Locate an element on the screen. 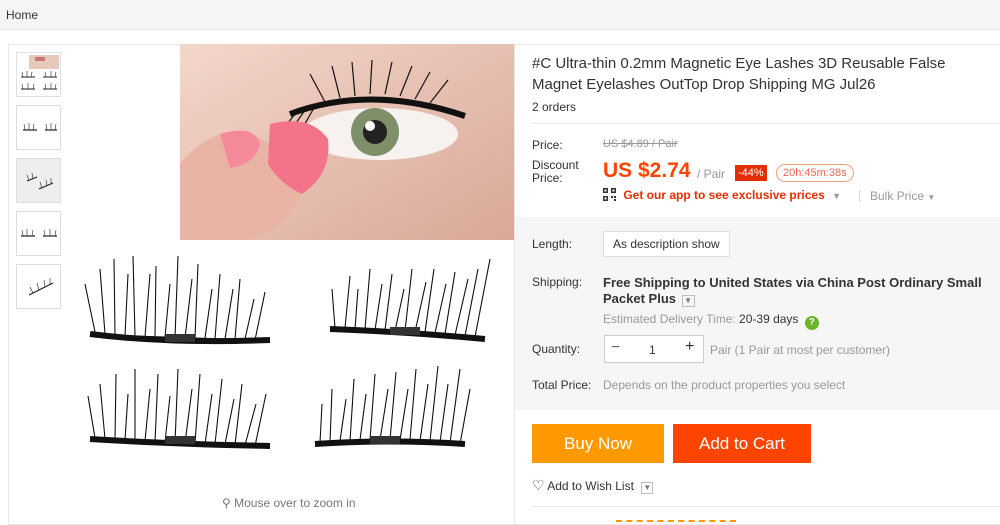  estimated-label: Estimated Delivery Time: is located at coordinates (669, 319).